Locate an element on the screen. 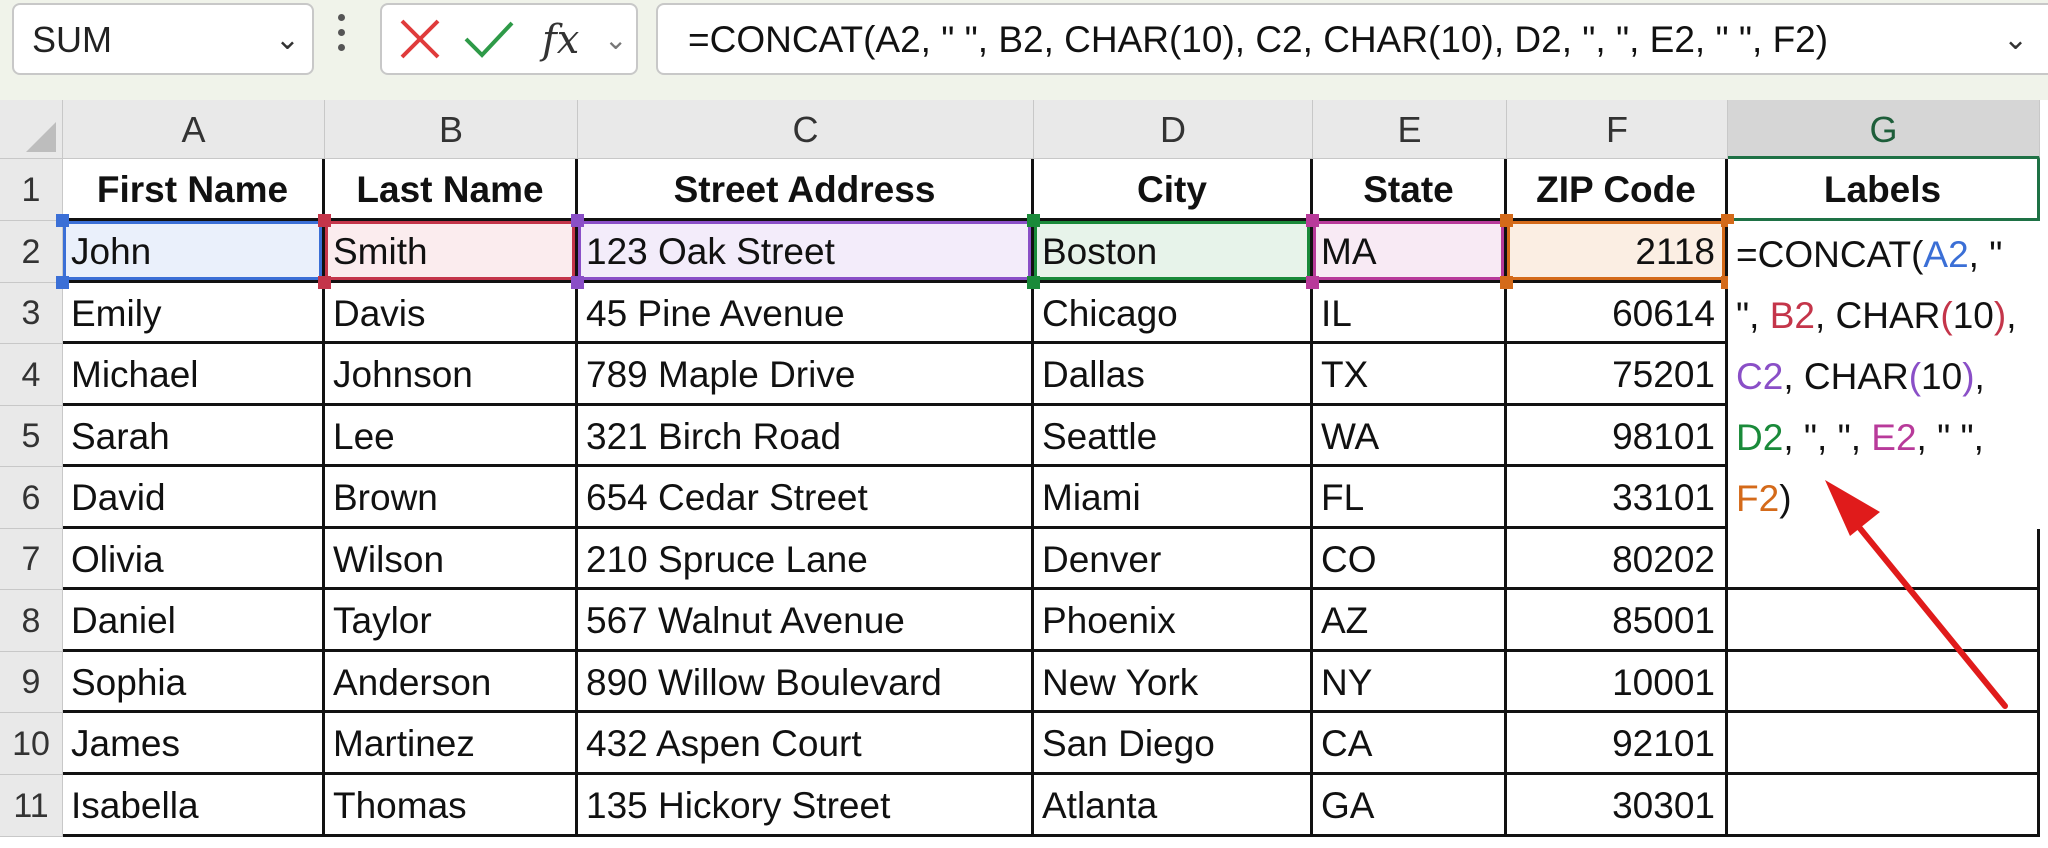 The image size is (2048, 848). column-header-a: A is located at coordinates (194, 129).